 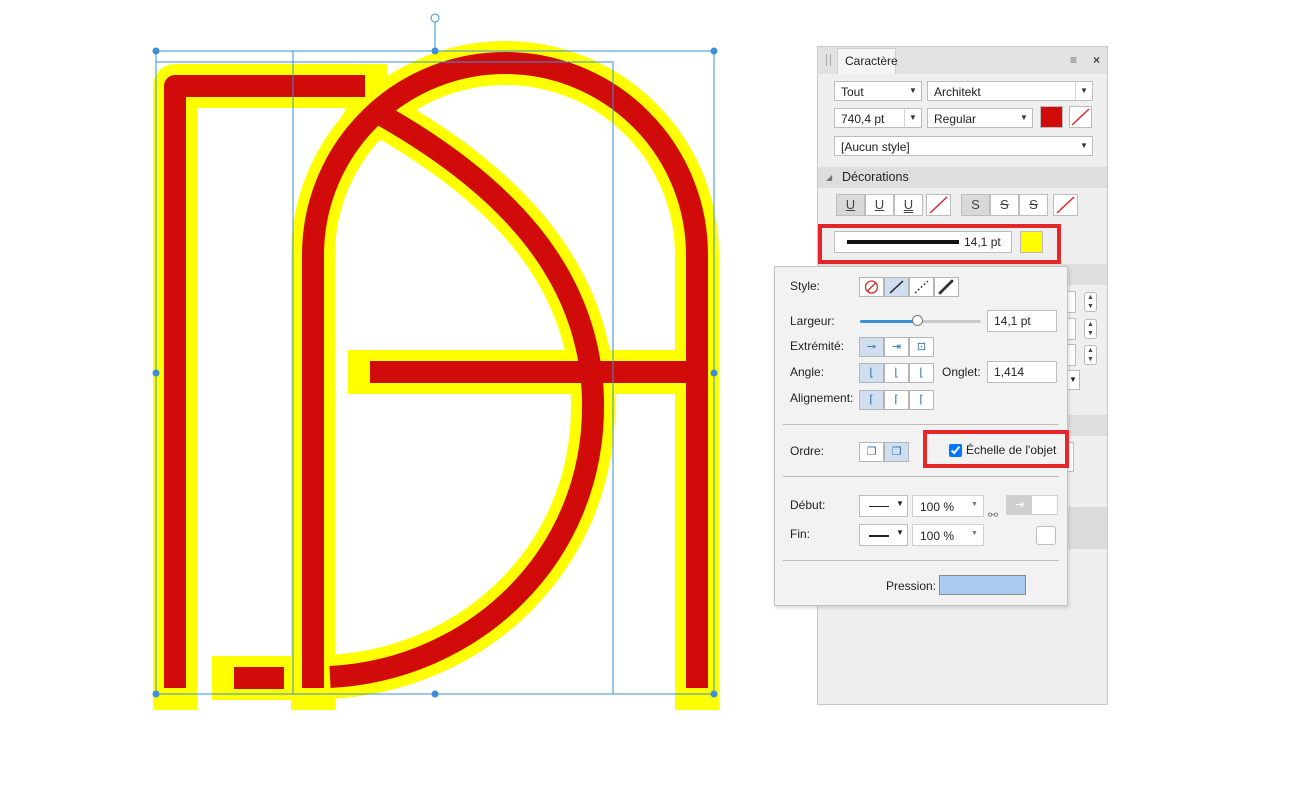 I want to click on drag-grip-icon, so click(x=828, y=60).